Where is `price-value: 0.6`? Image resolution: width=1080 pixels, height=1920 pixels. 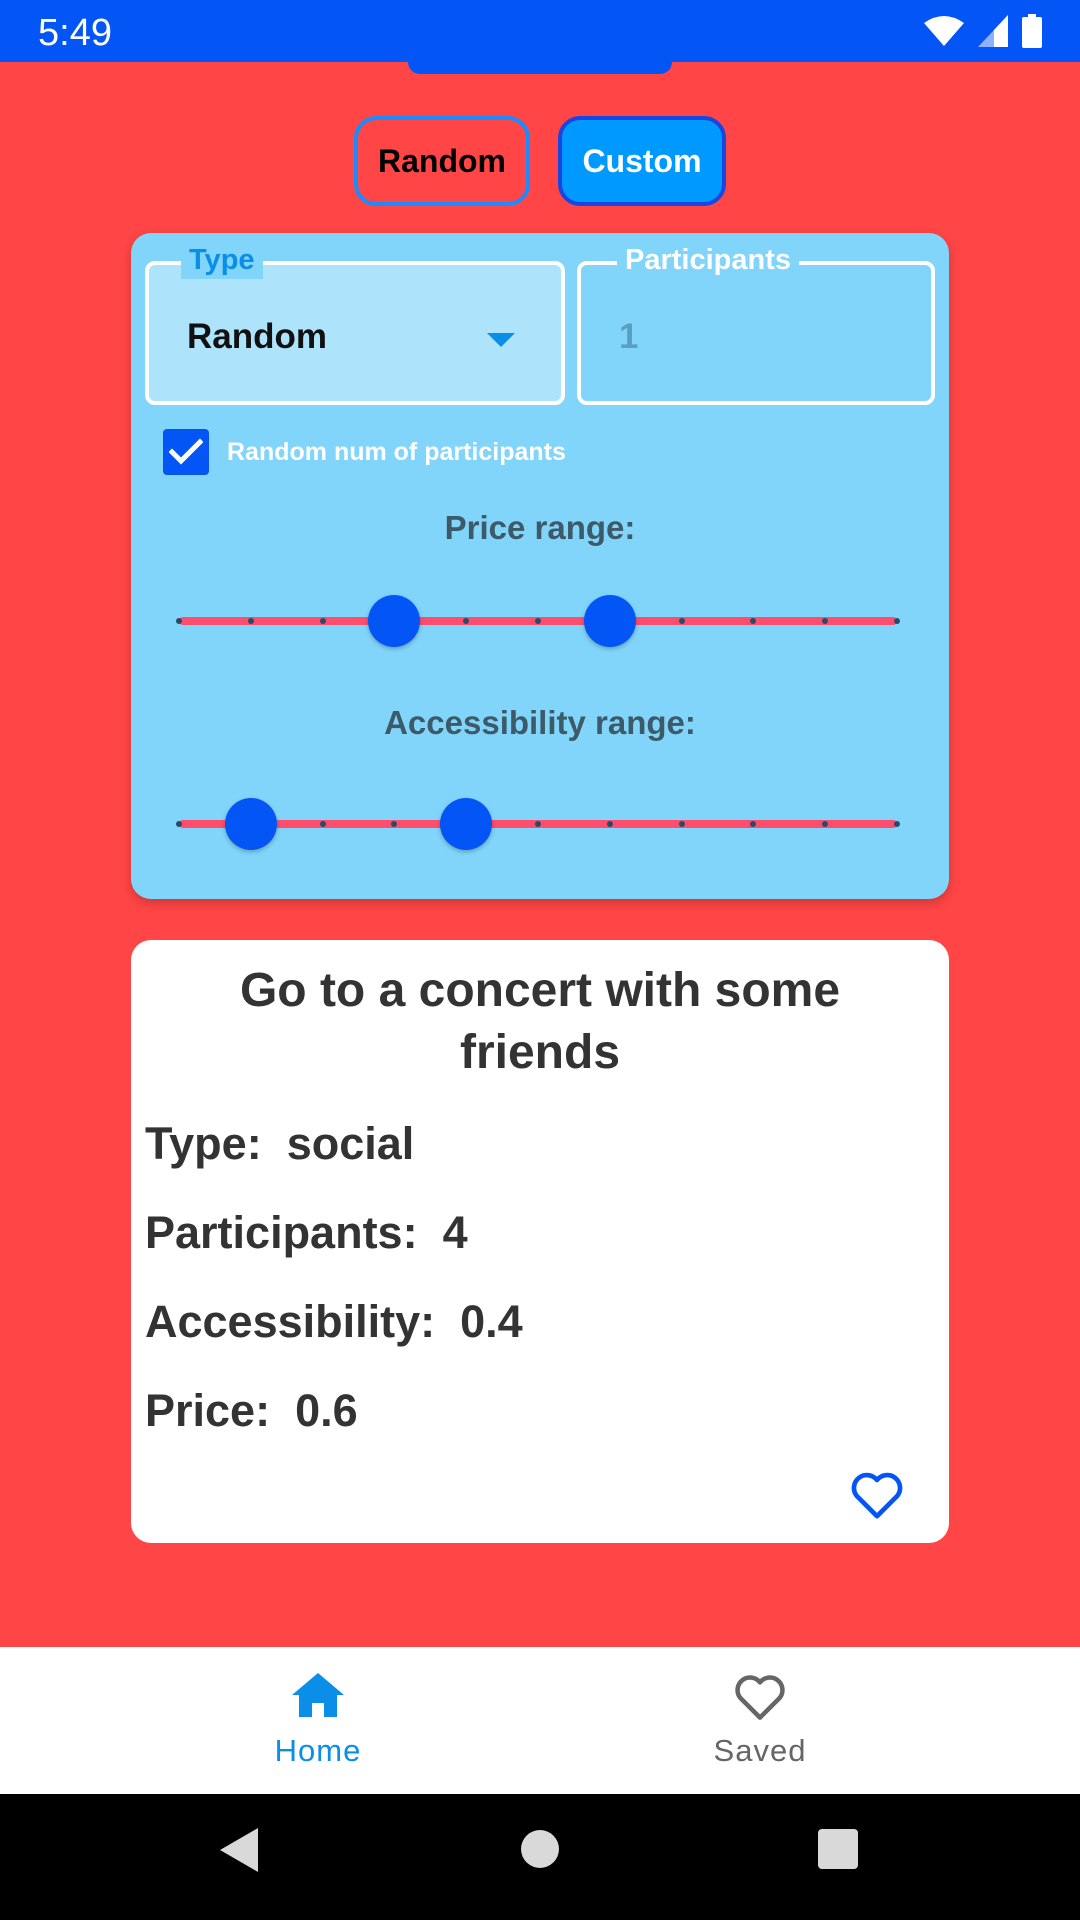
price-value: 0.6 is located at coordinates (326, 1410).